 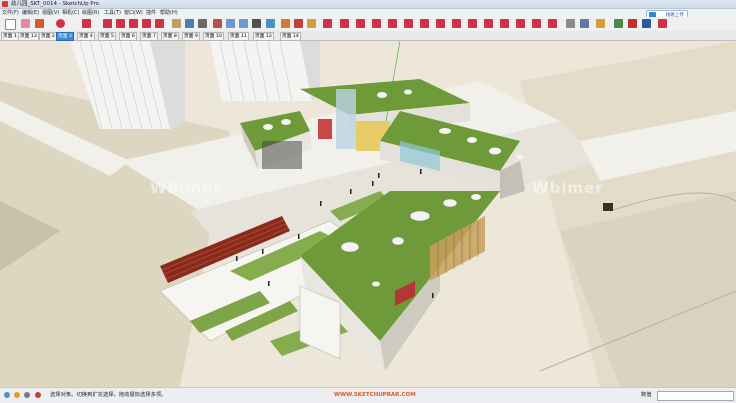 I want to click on geo-location-icon, so click(x=7, y=395).